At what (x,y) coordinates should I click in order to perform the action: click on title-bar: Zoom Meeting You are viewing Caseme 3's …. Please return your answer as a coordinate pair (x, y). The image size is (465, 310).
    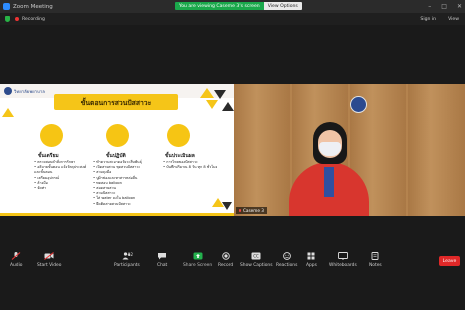
    Looking at the image, I should click on (232, 6).